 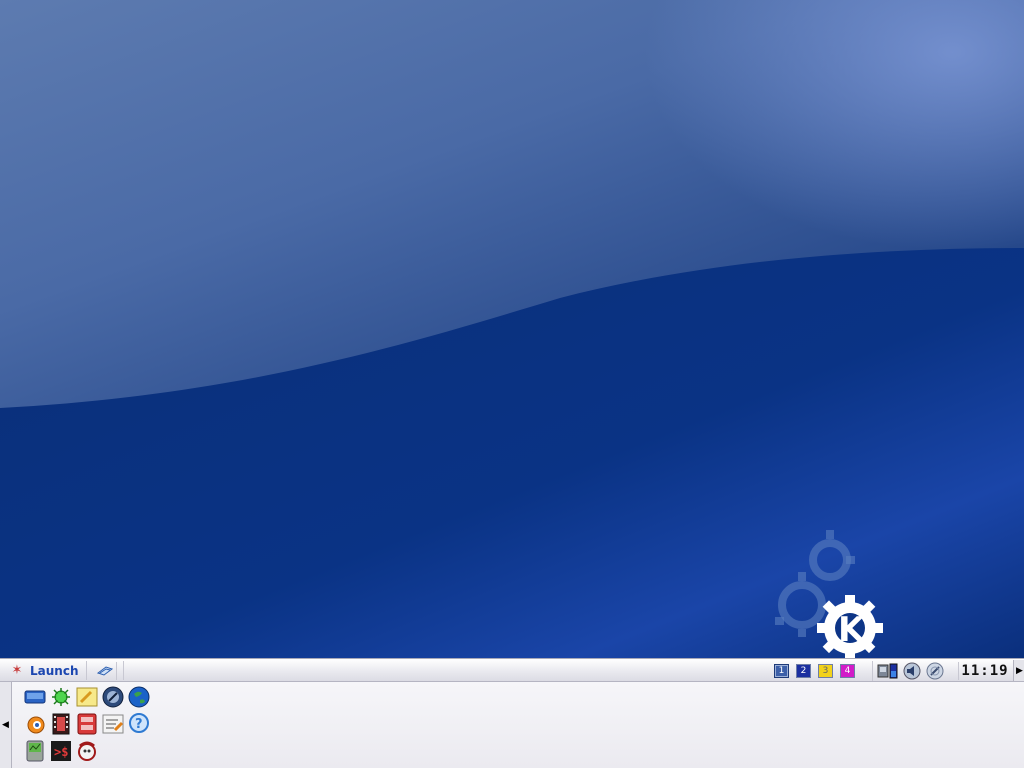 I want to click on desktop-pager: 1 2 3 4, so click(x=814, y=671).